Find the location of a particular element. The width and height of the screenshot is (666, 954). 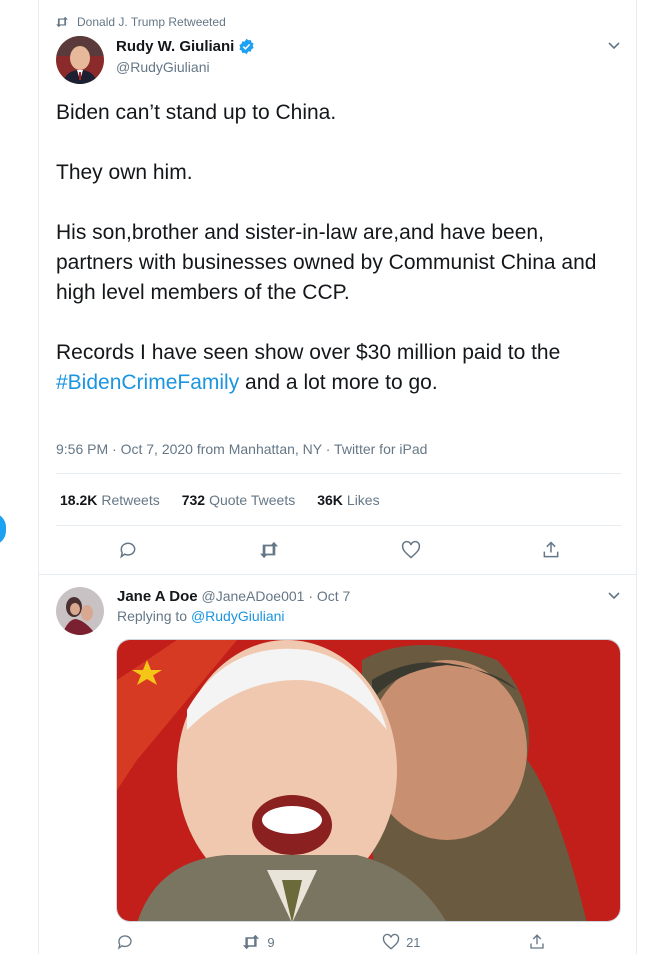

replying-to: Replying to @RudyGiuliani is located at coordinates (201, 616).